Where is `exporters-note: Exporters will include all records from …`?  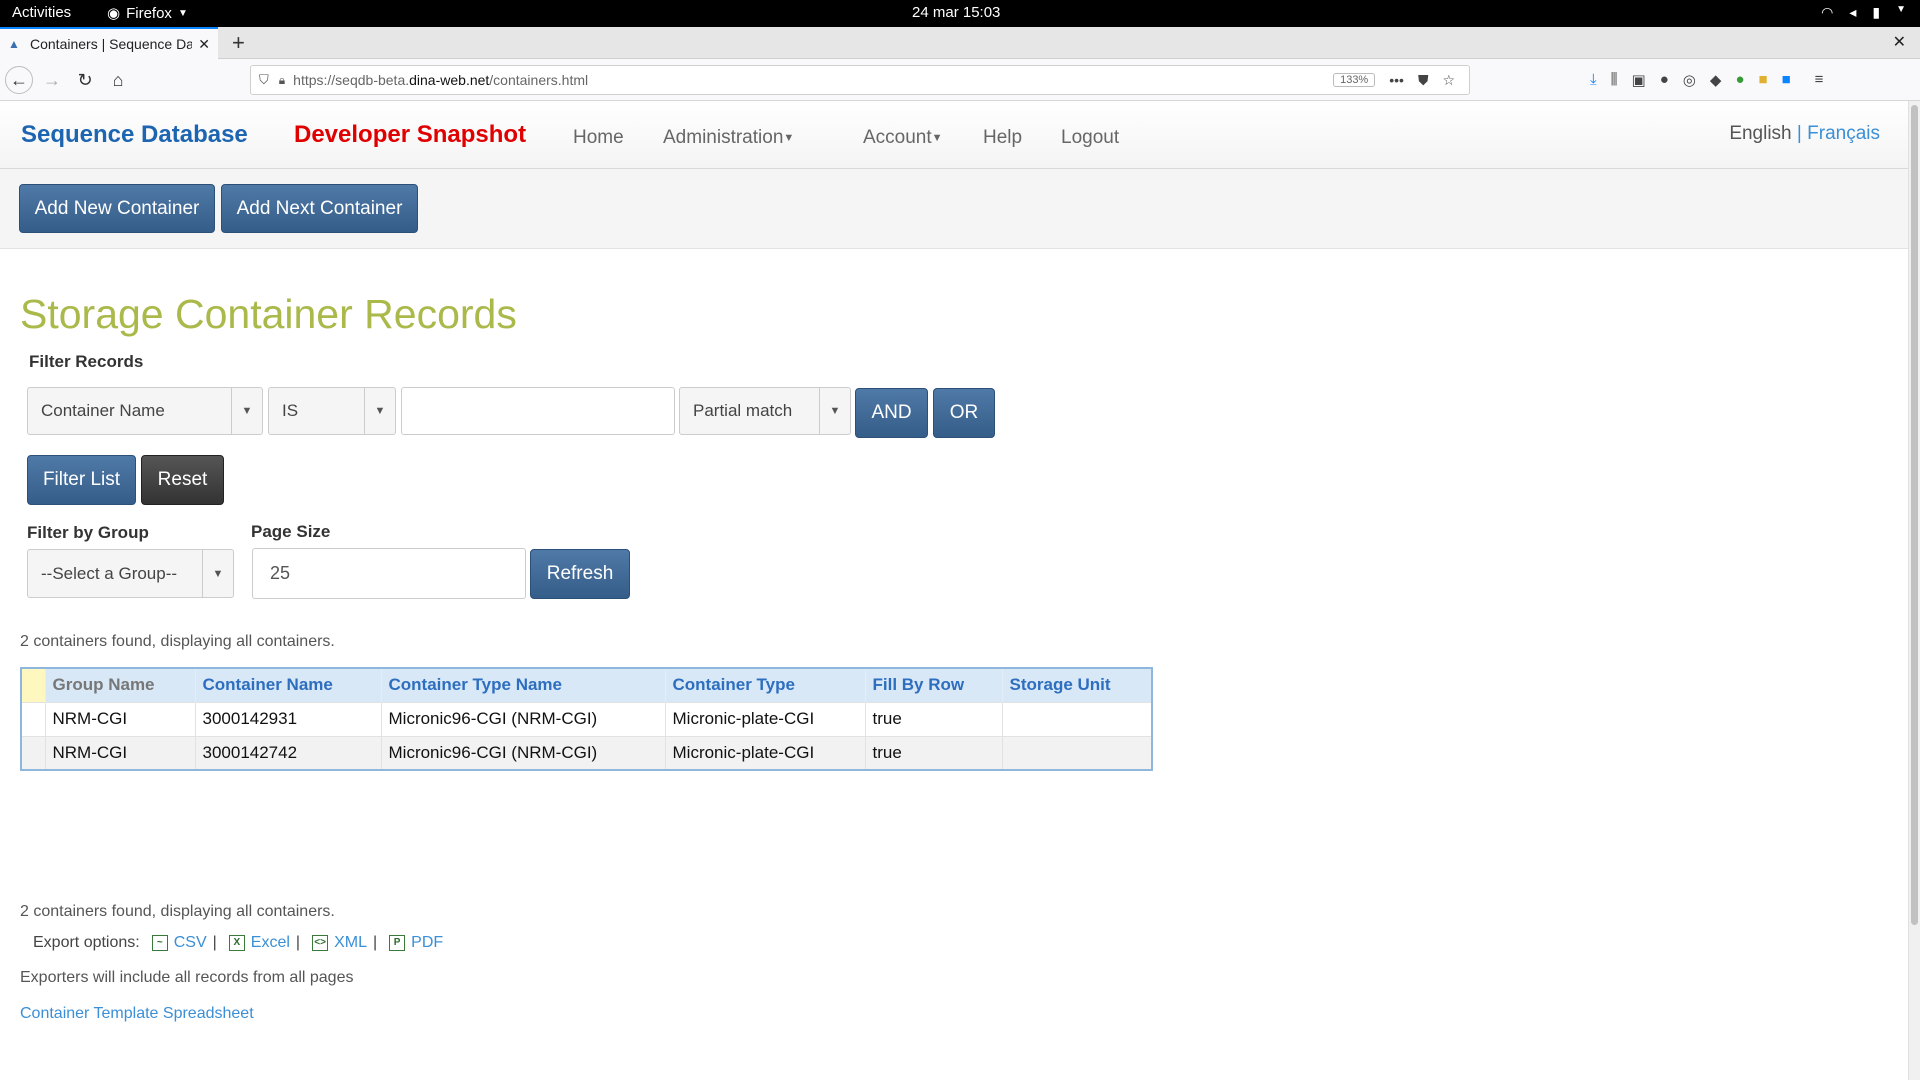 exporters-note: Exporters will include all records from … is located at coordinates (187, 977).